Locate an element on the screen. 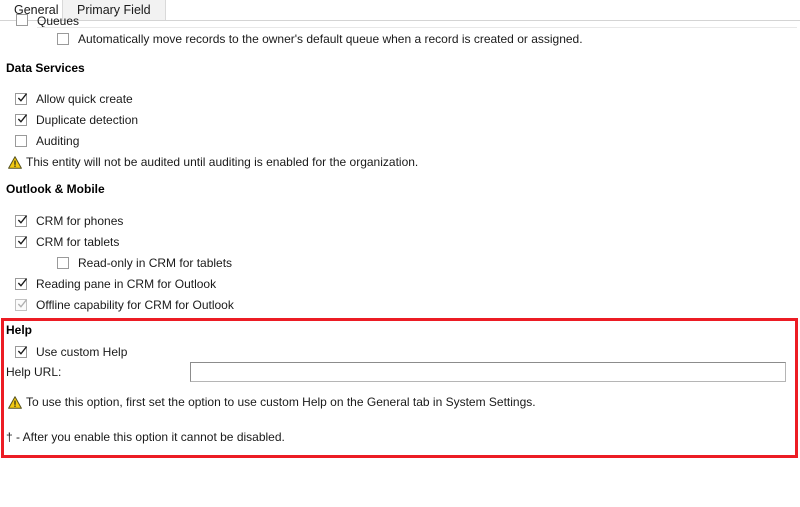  offline-capability-for-crm-for-outlook-label: Offline capability for CRM for Outlook is located at coordinates (135, 305).